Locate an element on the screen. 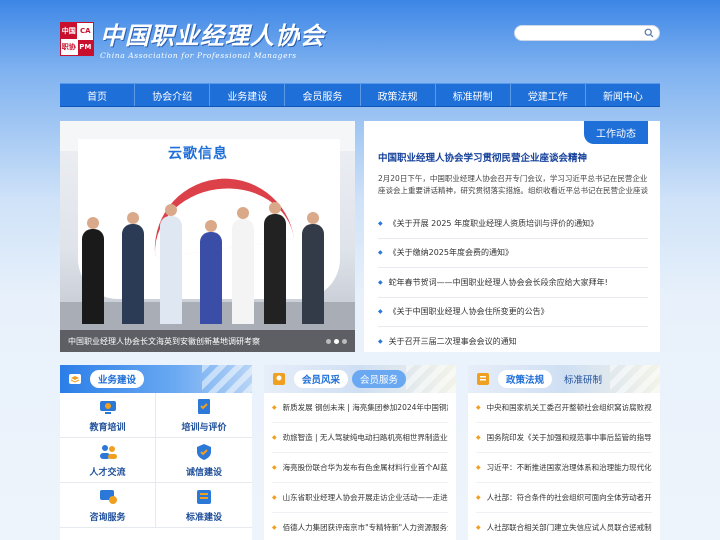  list-item: ◆ 中央和国家机关工委召开整顿社会组织窝访腐败视组织 is located at coordinates (564, 408).